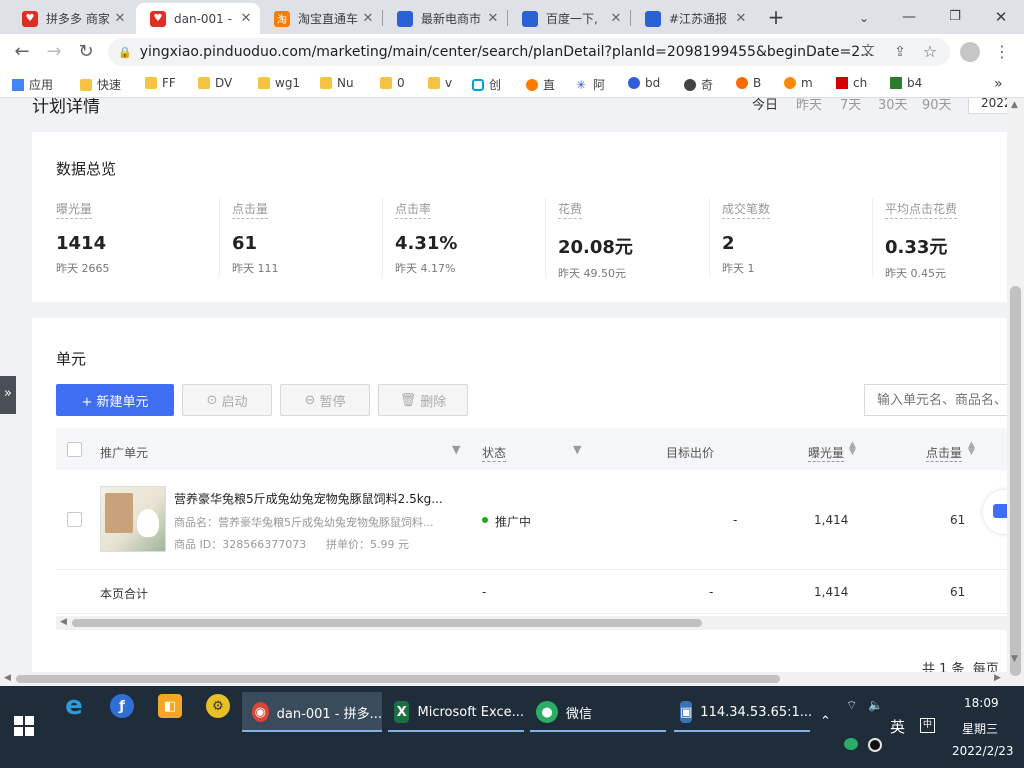 Image resolution: width=1024 pixels, height=768 pixels. Describe the element at coordinates (215, 83) in the screenshot. I see `bookmark-folder: DV` at that location.